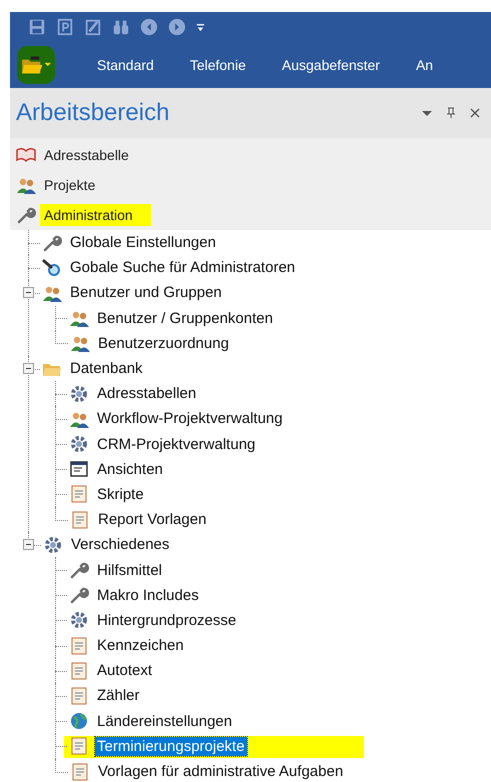 The width and height of the screenshot is (491, 782). Describe the element at coordinates (125, 65) in the screenshot. I see `ribbon-tab: Standard` at that location.